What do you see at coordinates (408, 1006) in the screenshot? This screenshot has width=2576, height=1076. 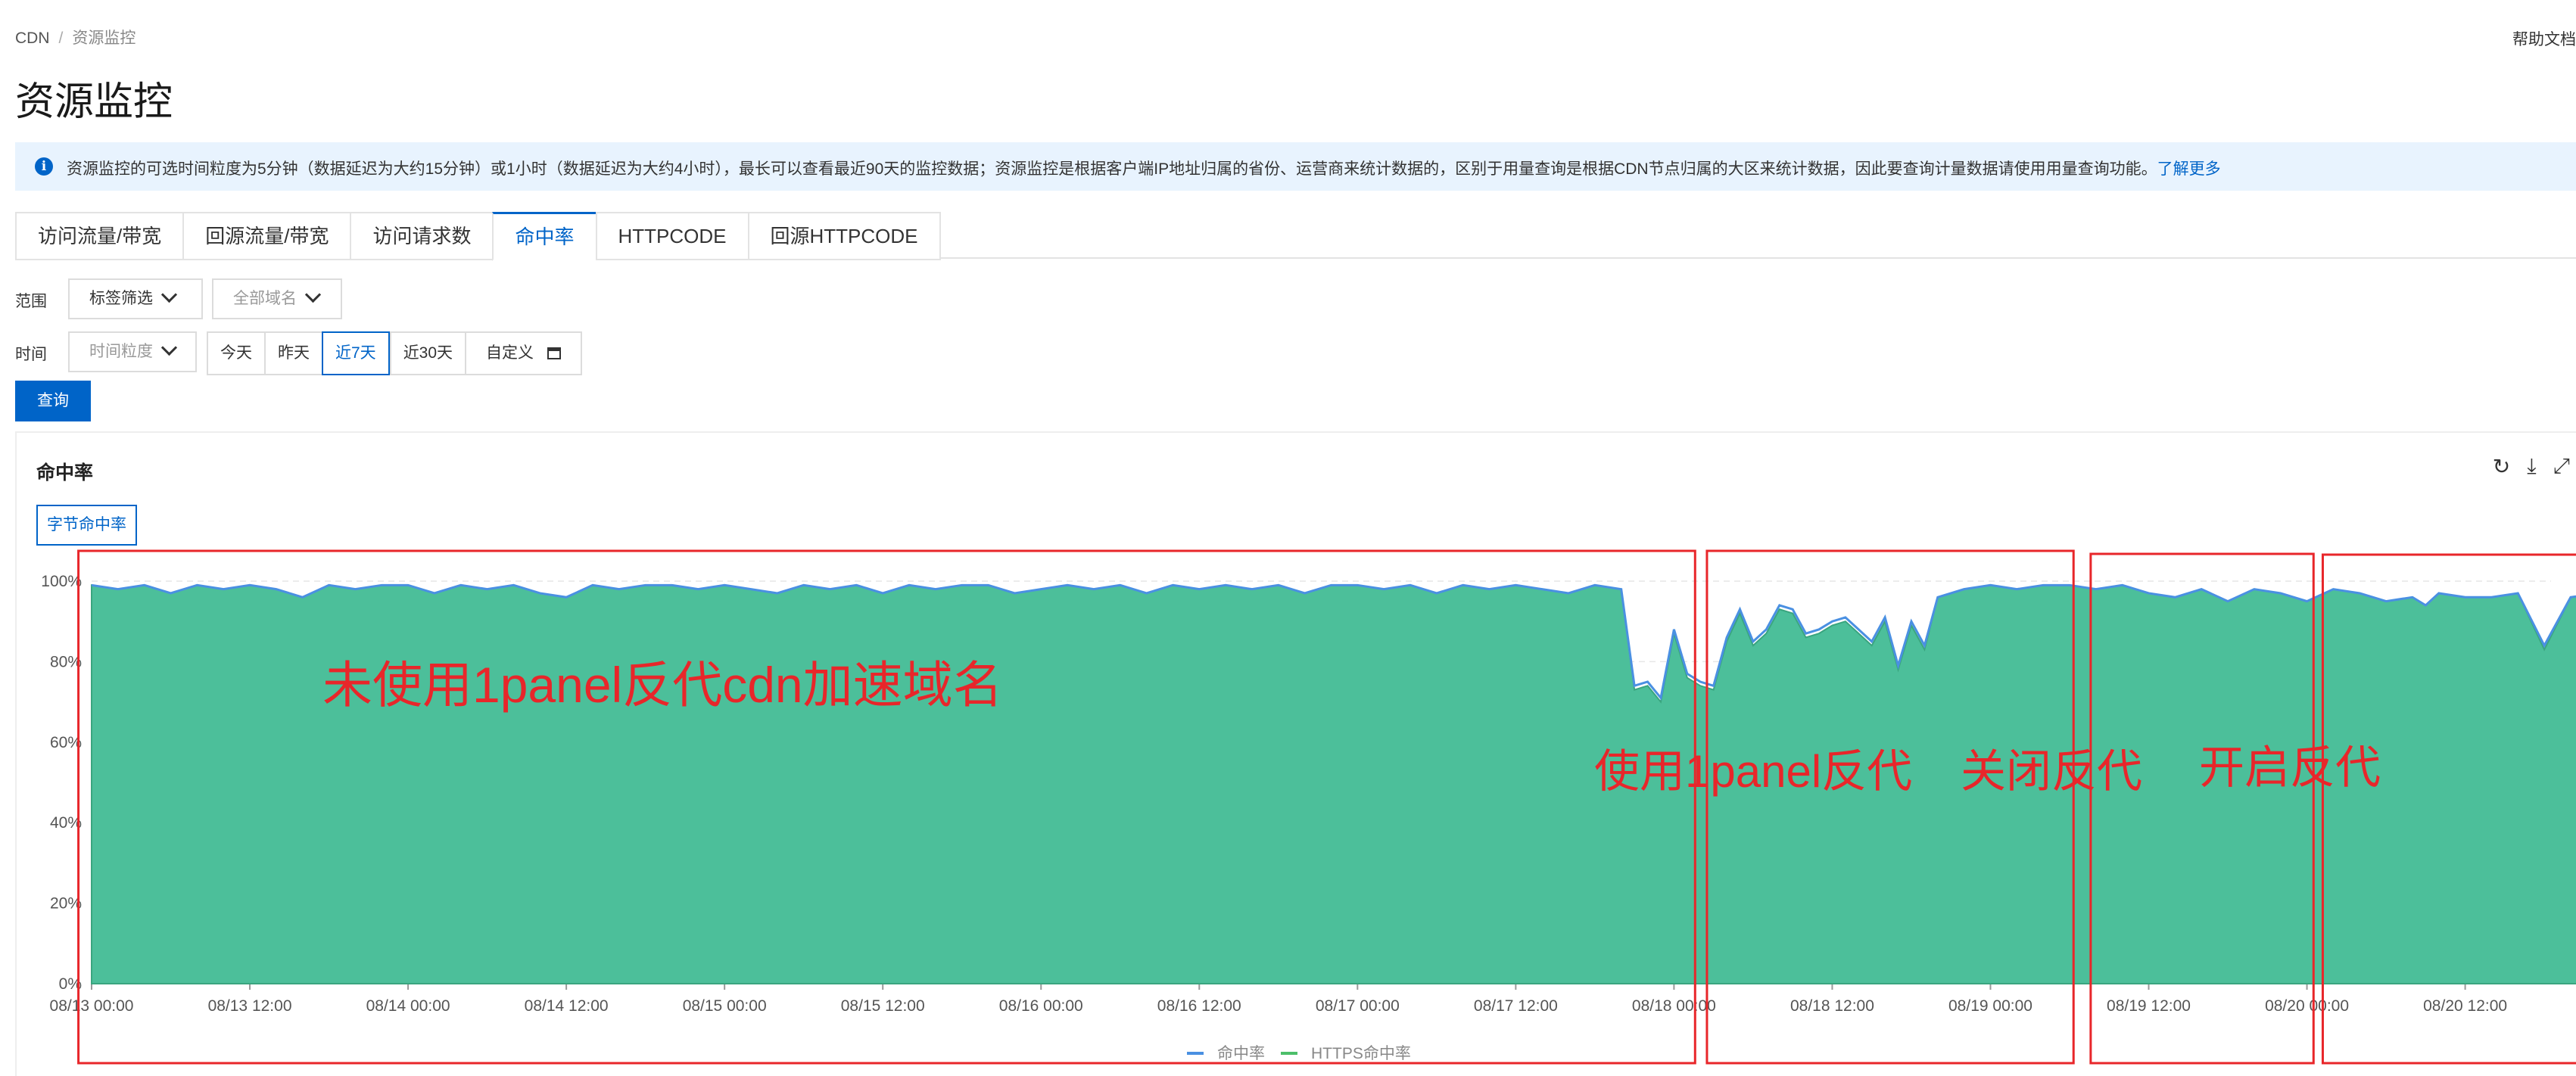 I see `x-tick-label: 08/14 00:00` at bounding box center [408, 1006].